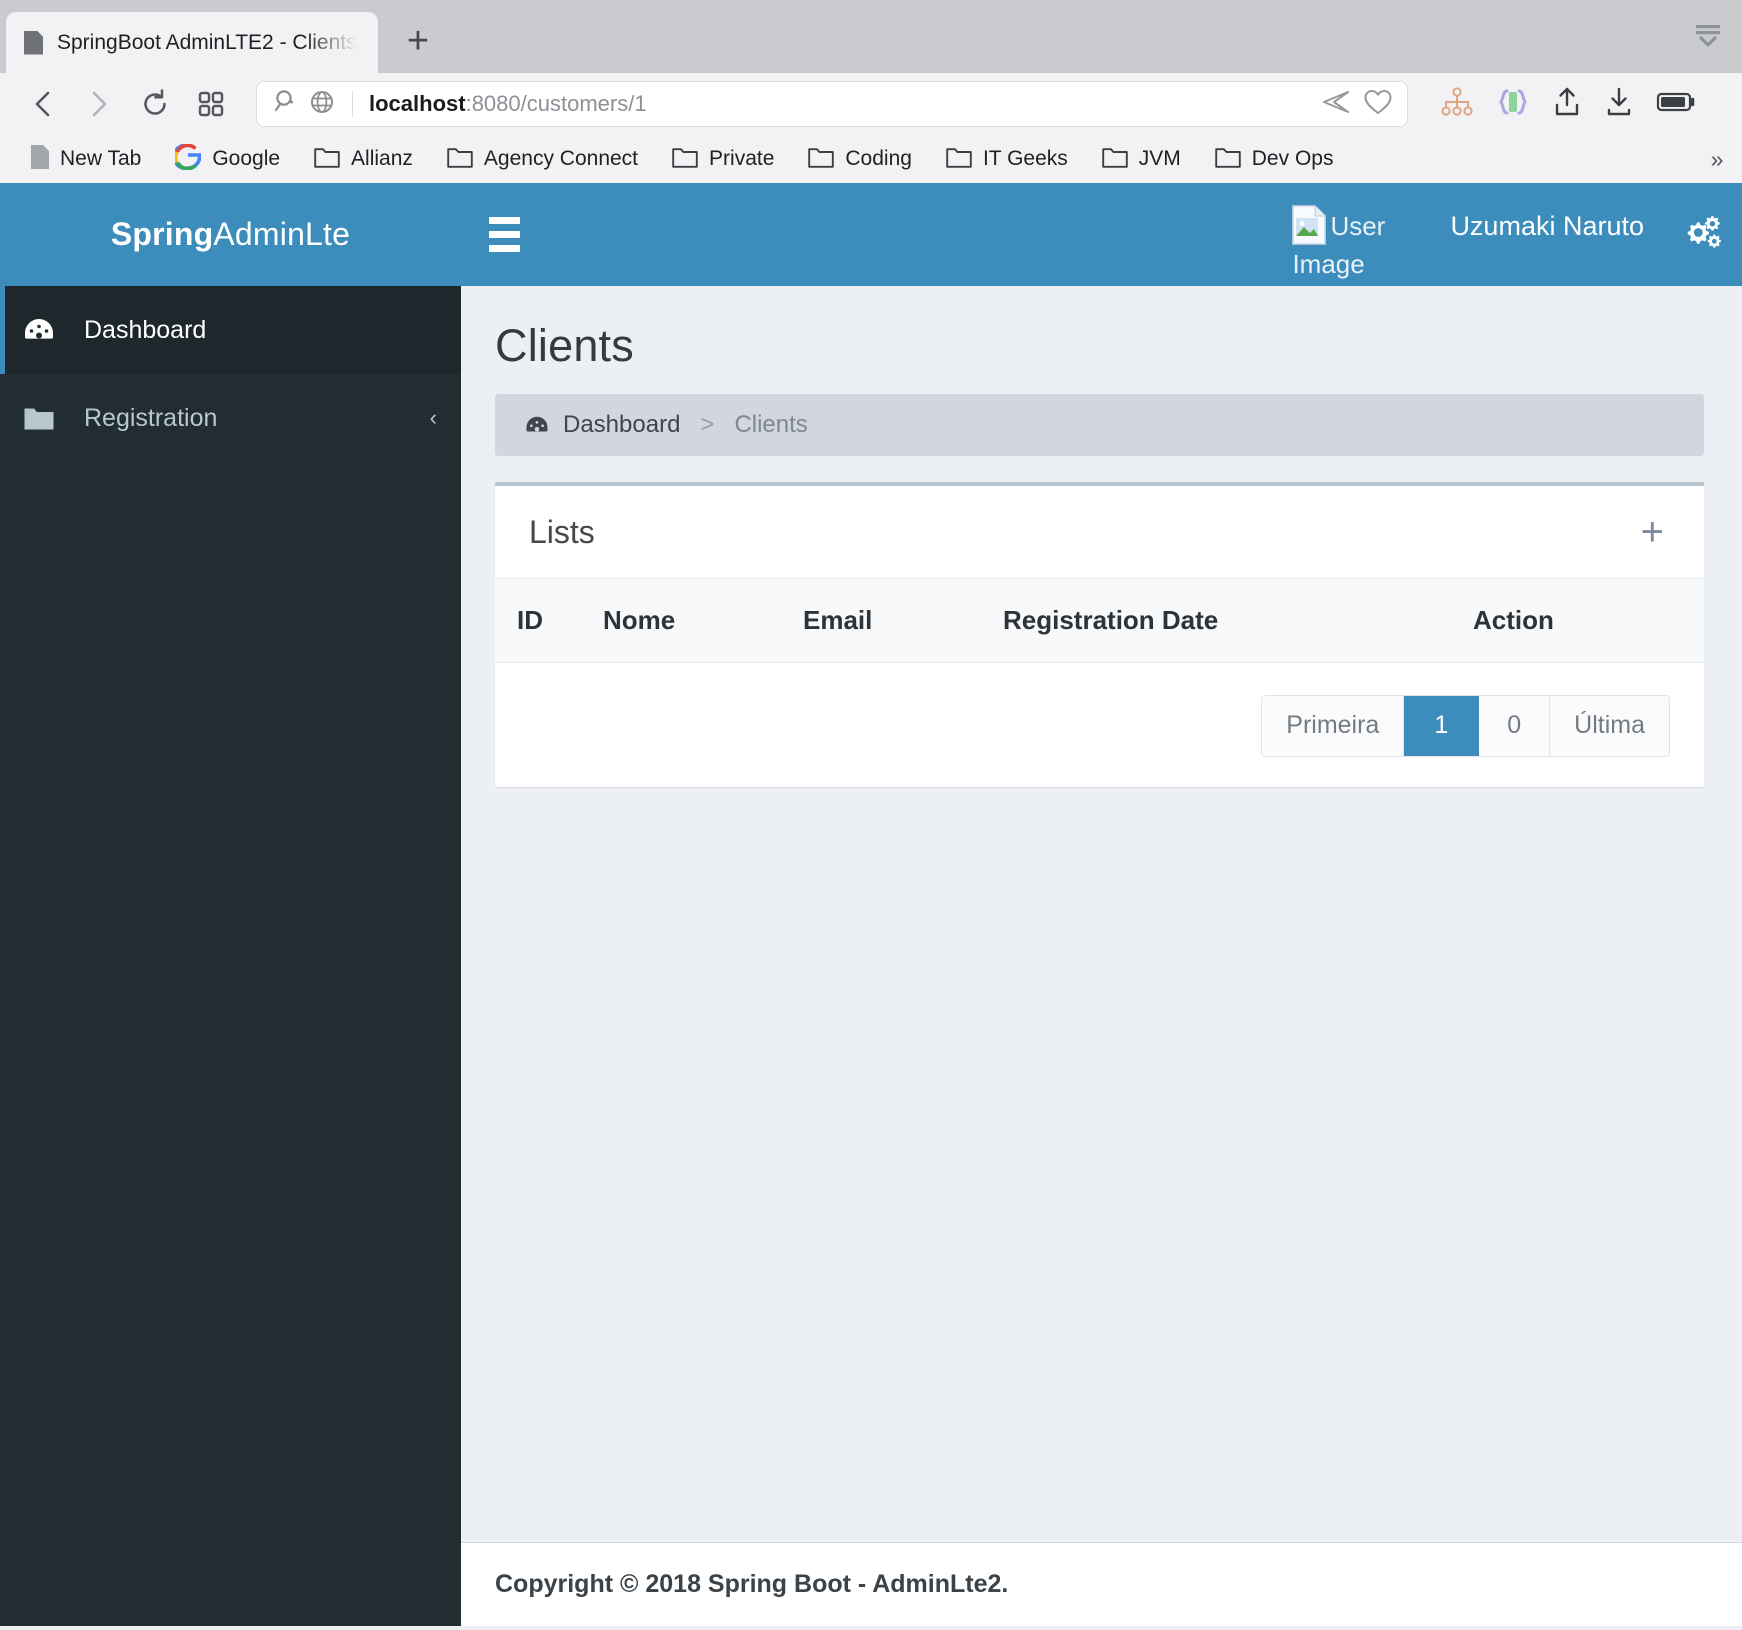 This screenshot has width=1742, height=1630. What do you see at coordinates (282, 234) in the screenshot?
I see `brand-logo-light: AdminLte` at bounding box center [282, 234].